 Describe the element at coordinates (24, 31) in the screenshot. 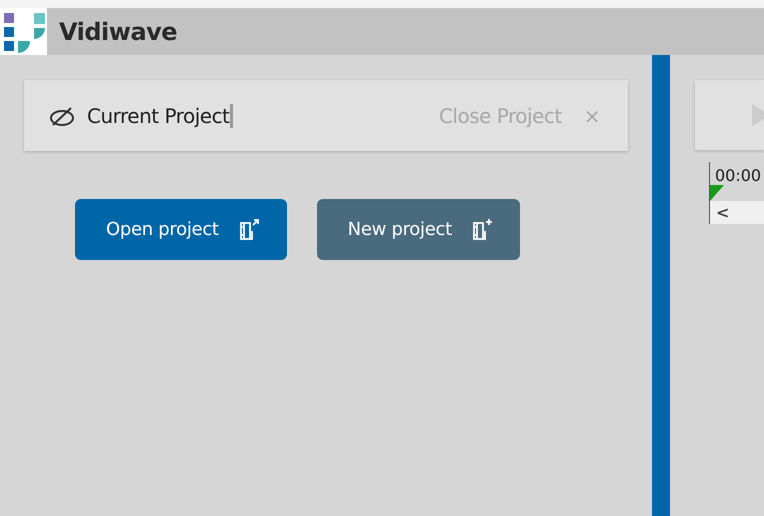

I see `logo-icon` at that location.